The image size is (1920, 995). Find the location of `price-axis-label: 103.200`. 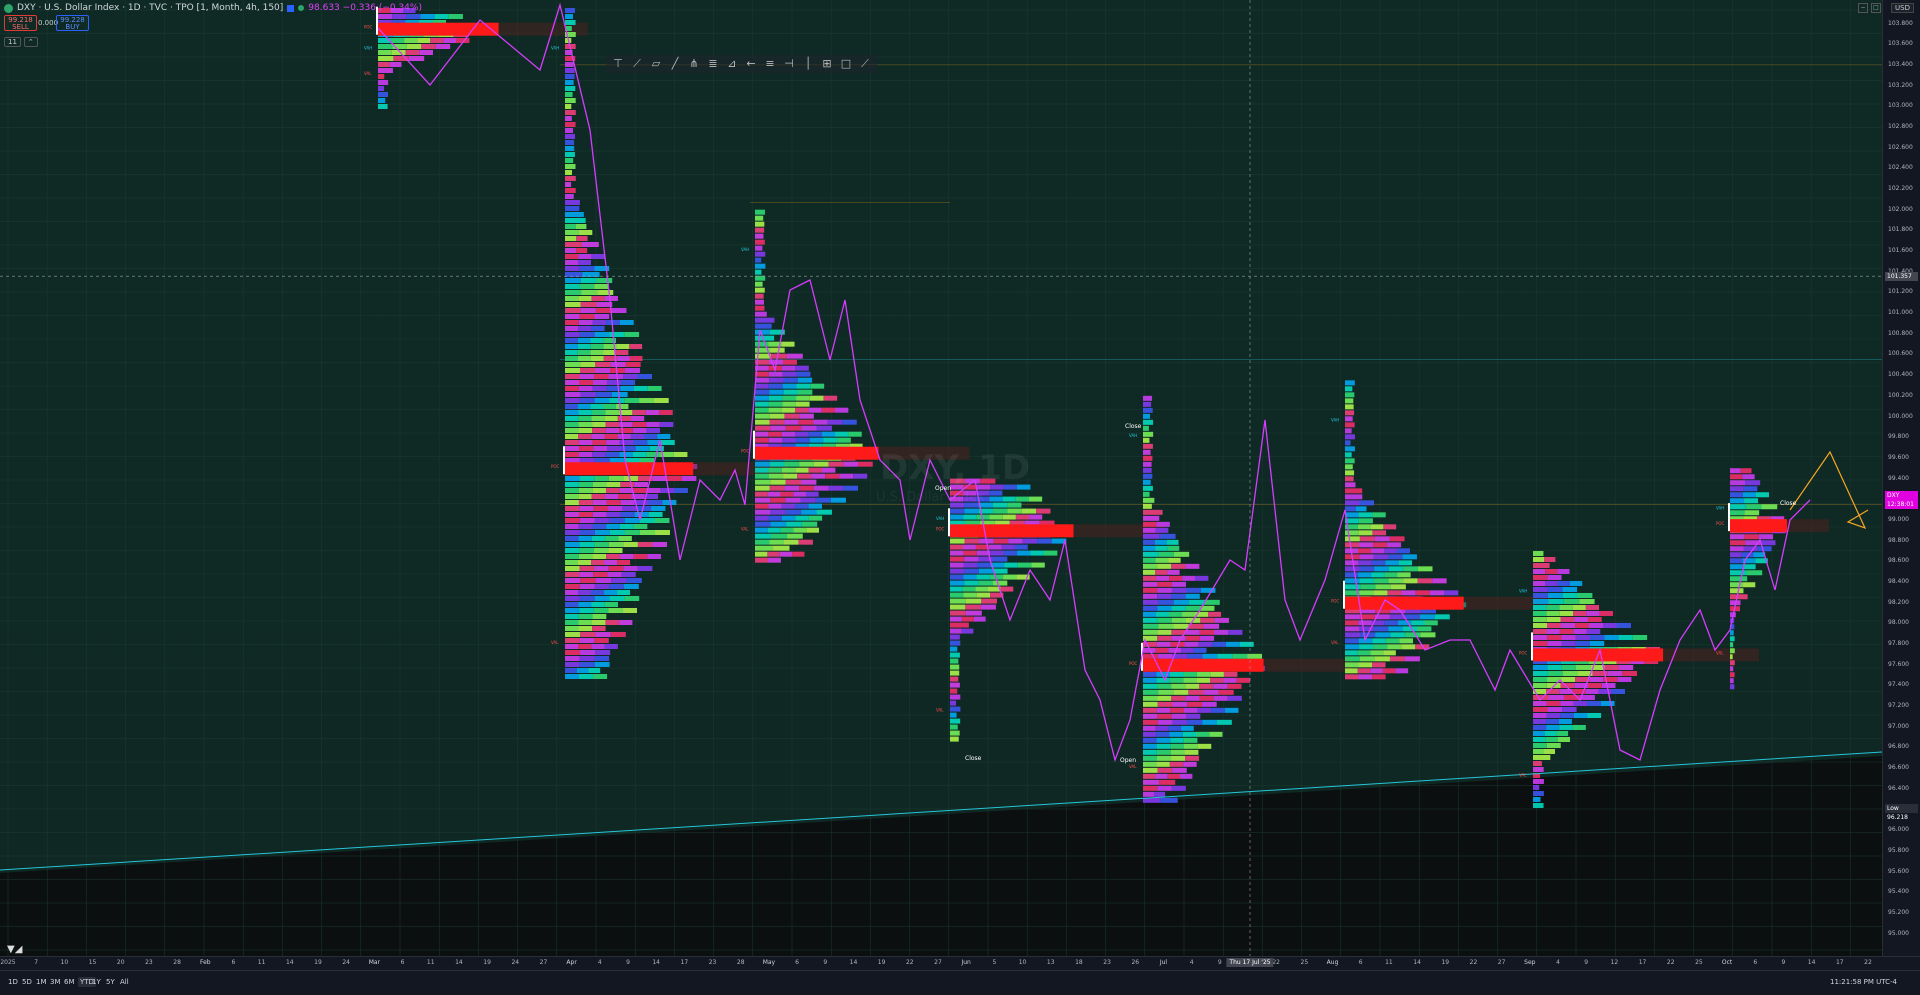

price-axis-label: 103.200 is located at coordinates (1900, 85).